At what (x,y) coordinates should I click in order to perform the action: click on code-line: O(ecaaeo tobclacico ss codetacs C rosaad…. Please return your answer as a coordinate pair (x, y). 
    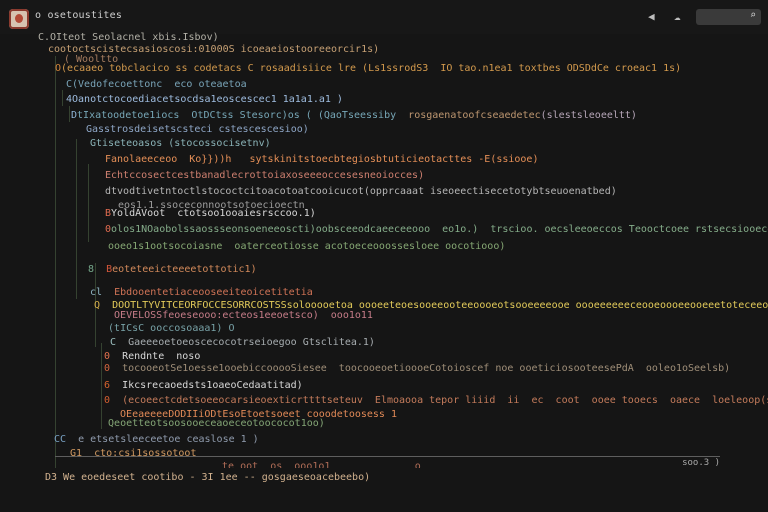
    Looking at the image, I should click on (368, 69).